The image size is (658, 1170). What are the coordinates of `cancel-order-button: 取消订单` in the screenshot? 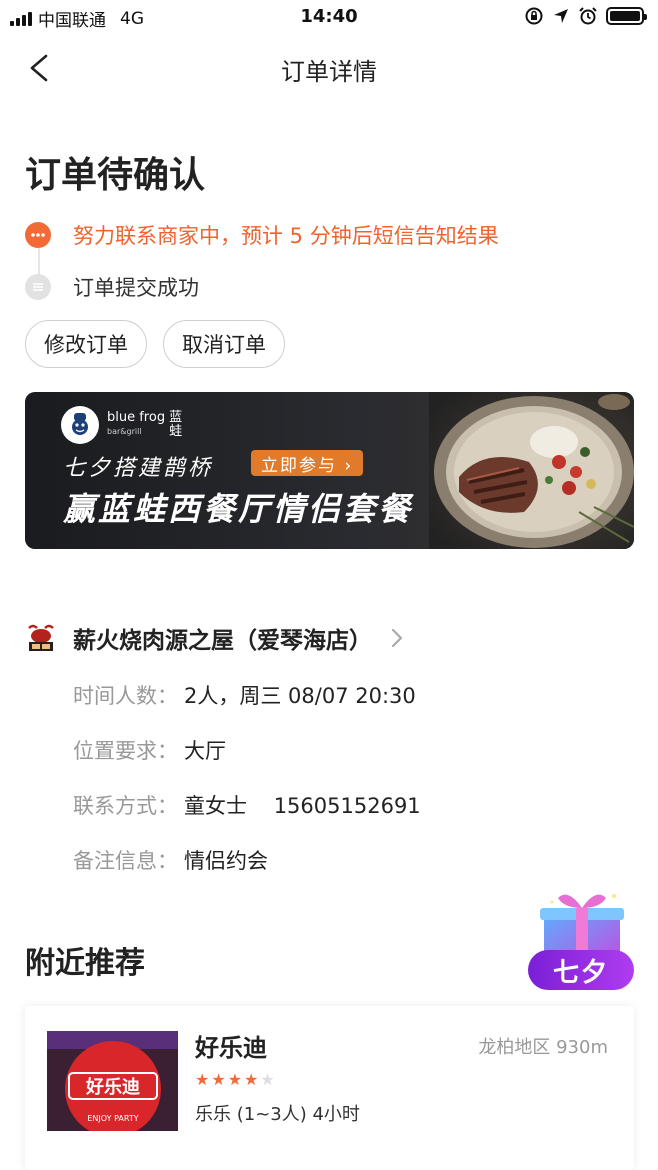 It's located at (224, 344).